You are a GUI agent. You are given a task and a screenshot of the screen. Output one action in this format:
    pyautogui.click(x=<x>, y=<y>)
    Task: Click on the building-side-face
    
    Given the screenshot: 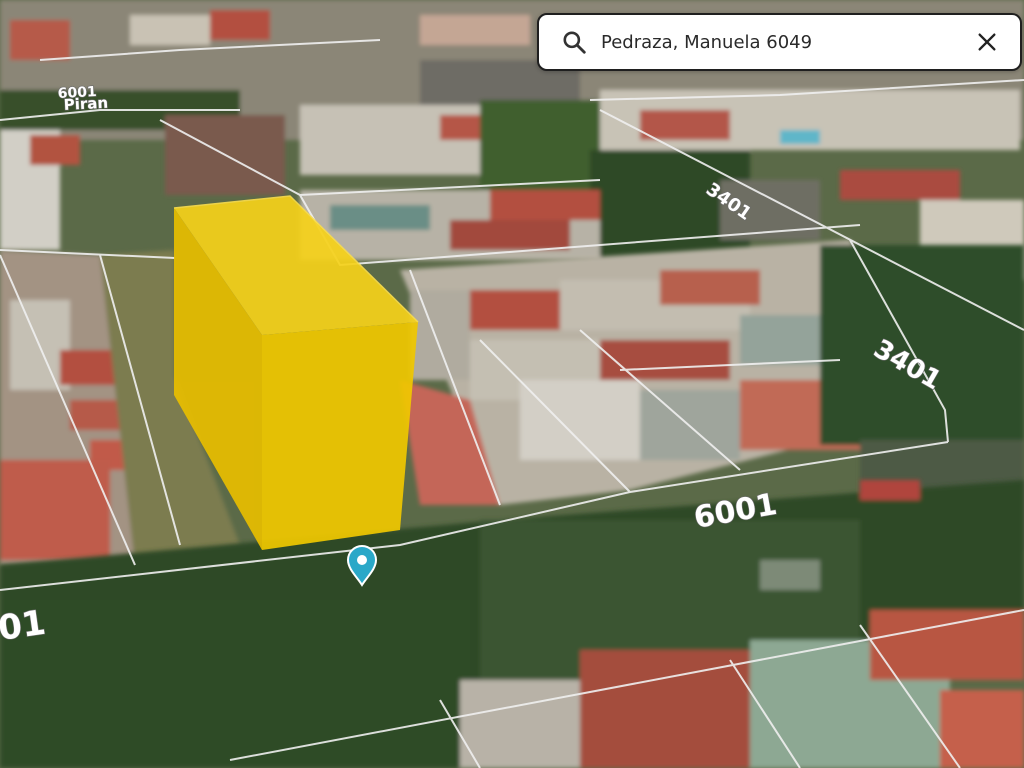 What is the action you would take?
    pyautogui.click(x=340, y=436)
    